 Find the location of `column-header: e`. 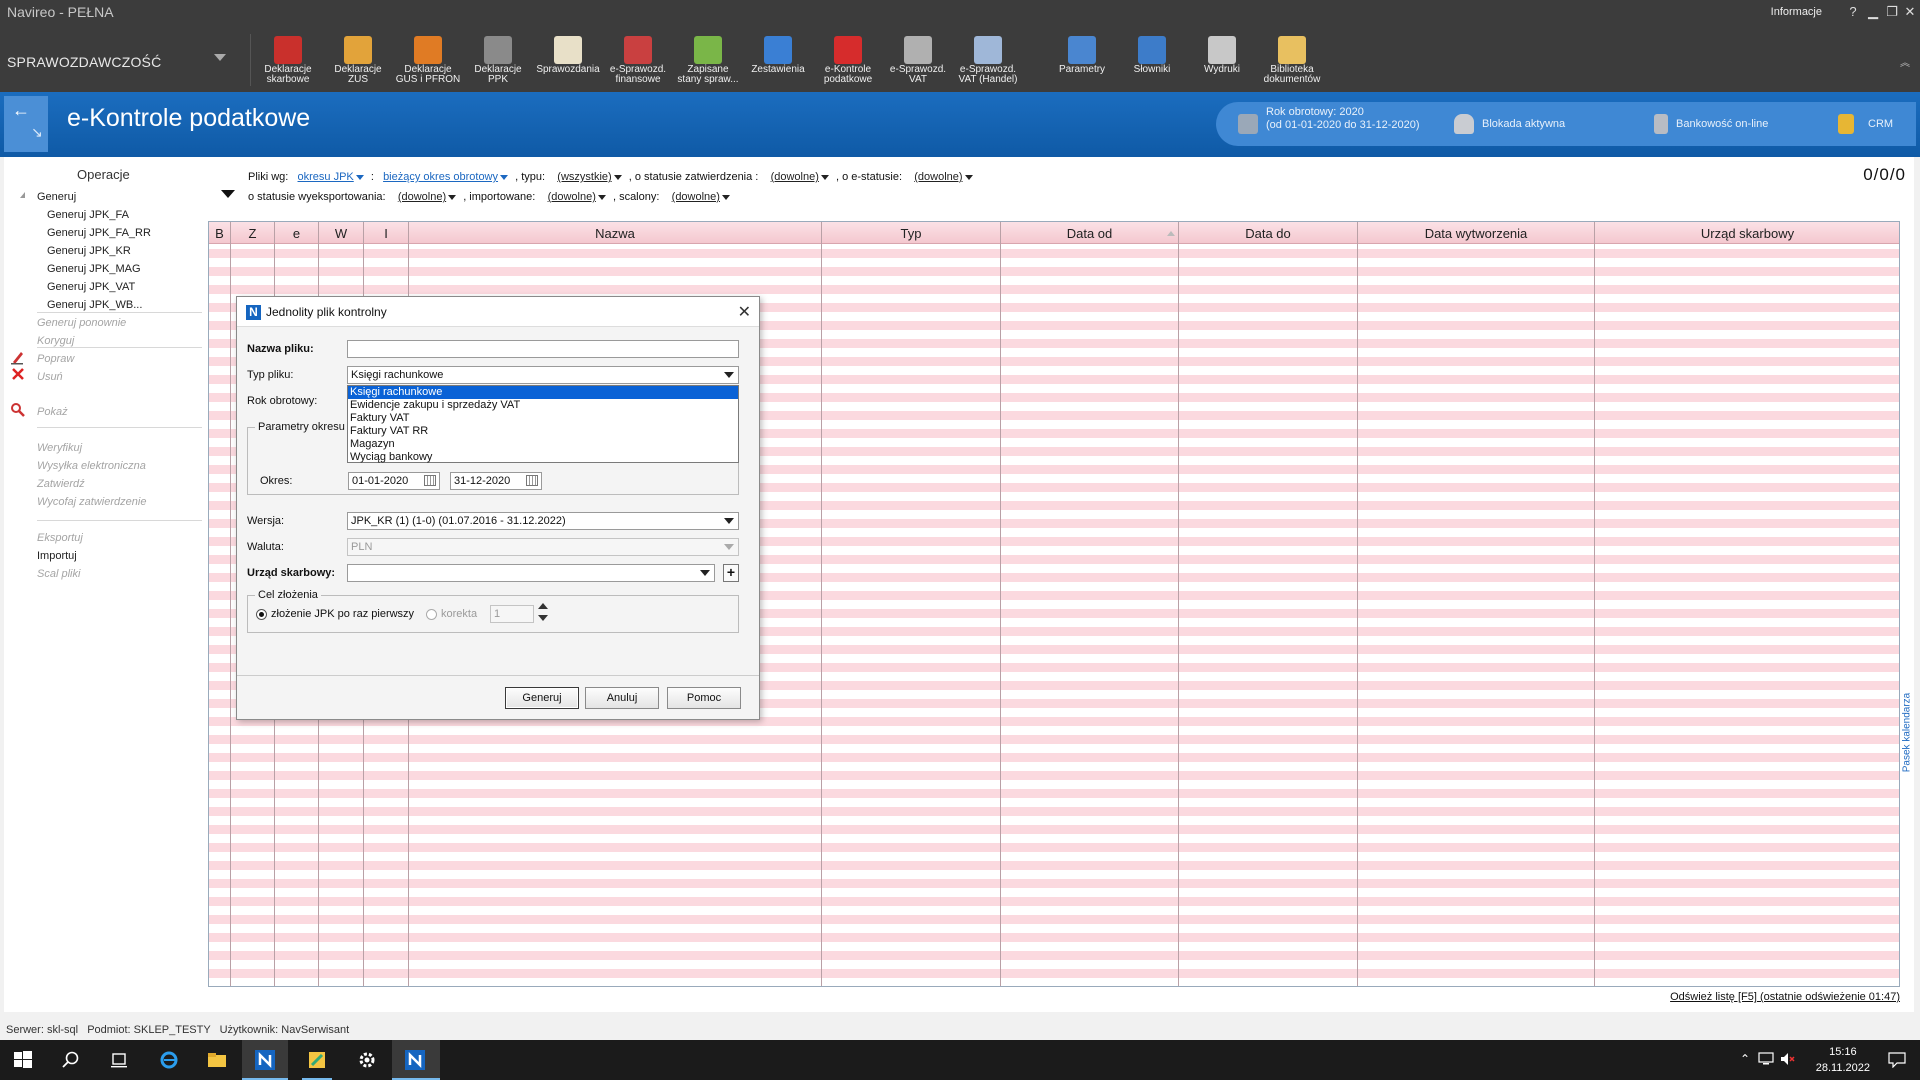

column-header: e is located at coordinates (296, 233).